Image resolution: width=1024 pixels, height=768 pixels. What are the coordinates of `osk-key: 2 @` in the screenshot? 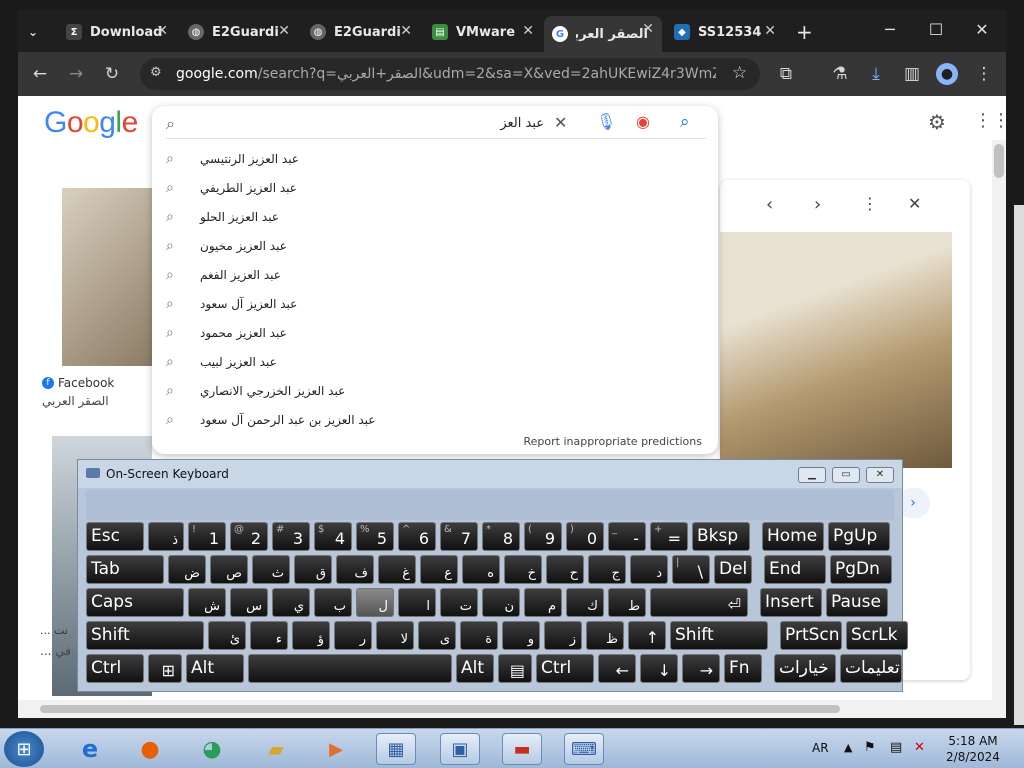 It's located at (249, 536).